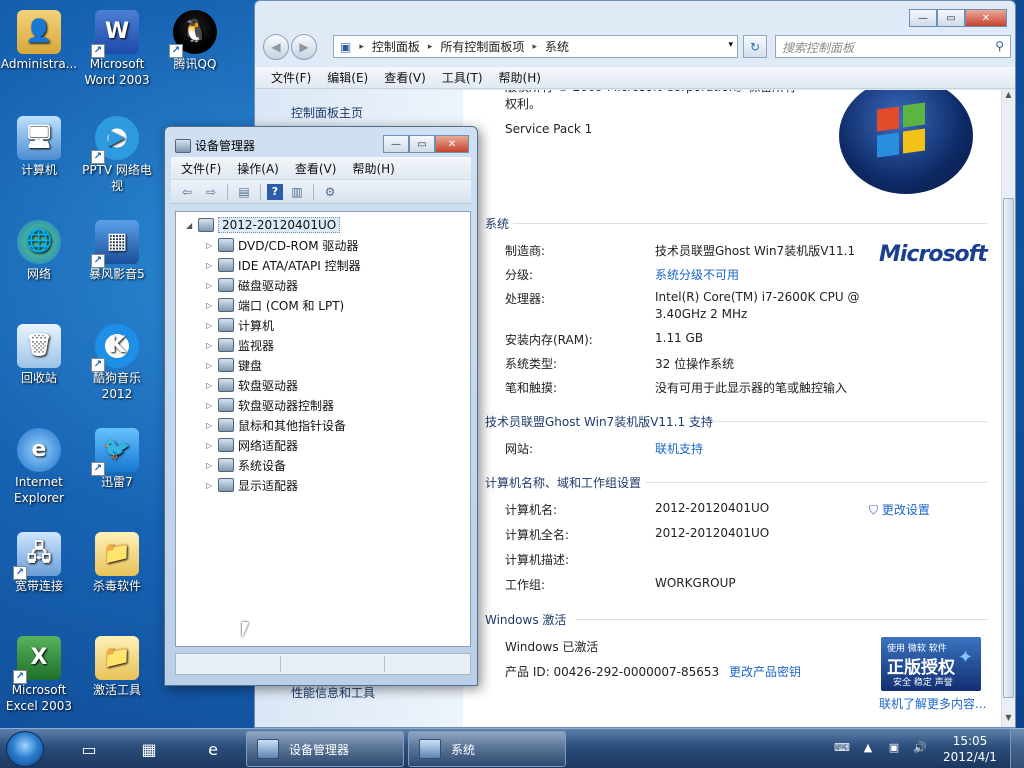  Describe the element at coordinates (297, 192) in the screenshot. I see `view-icon: ▥` at that location.